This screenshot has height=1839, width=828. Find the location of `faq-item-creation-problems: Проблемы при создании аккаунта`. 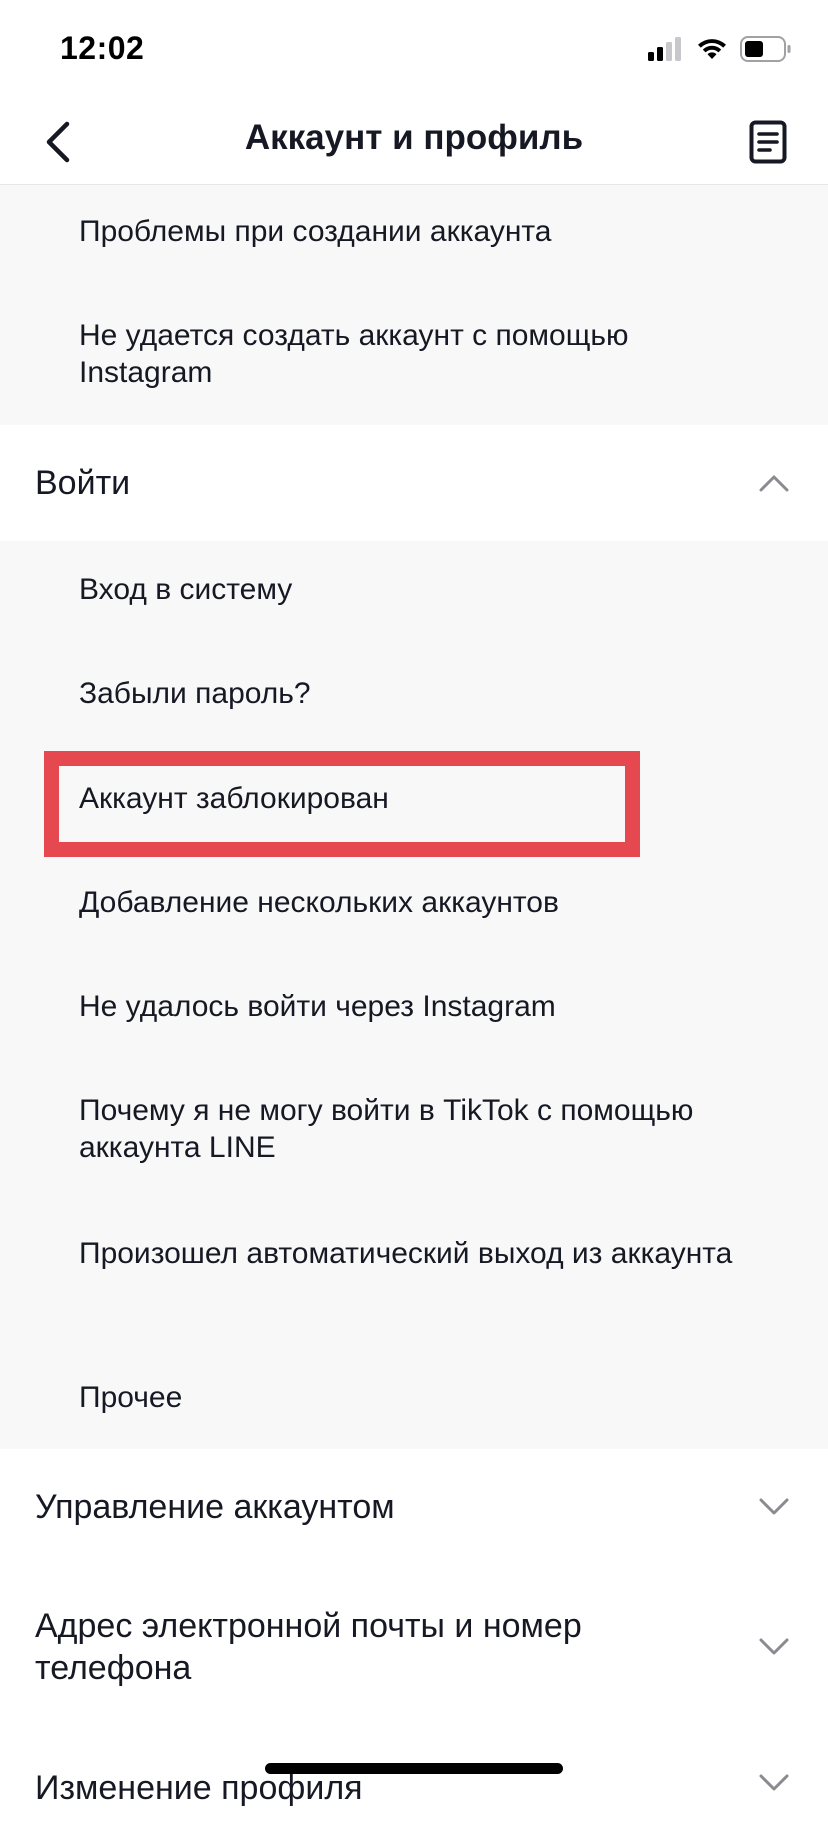

faq-item-creation-problems: Проблемы при создании аккаунта is located at coordinates (316, 231).